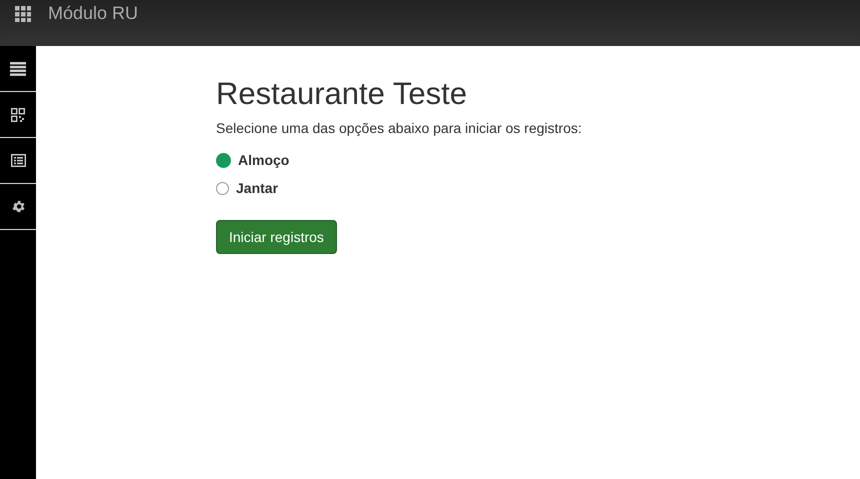 This screenshot has width=860, height=479. I want to click on qr-code-icon, so click(18, 115).